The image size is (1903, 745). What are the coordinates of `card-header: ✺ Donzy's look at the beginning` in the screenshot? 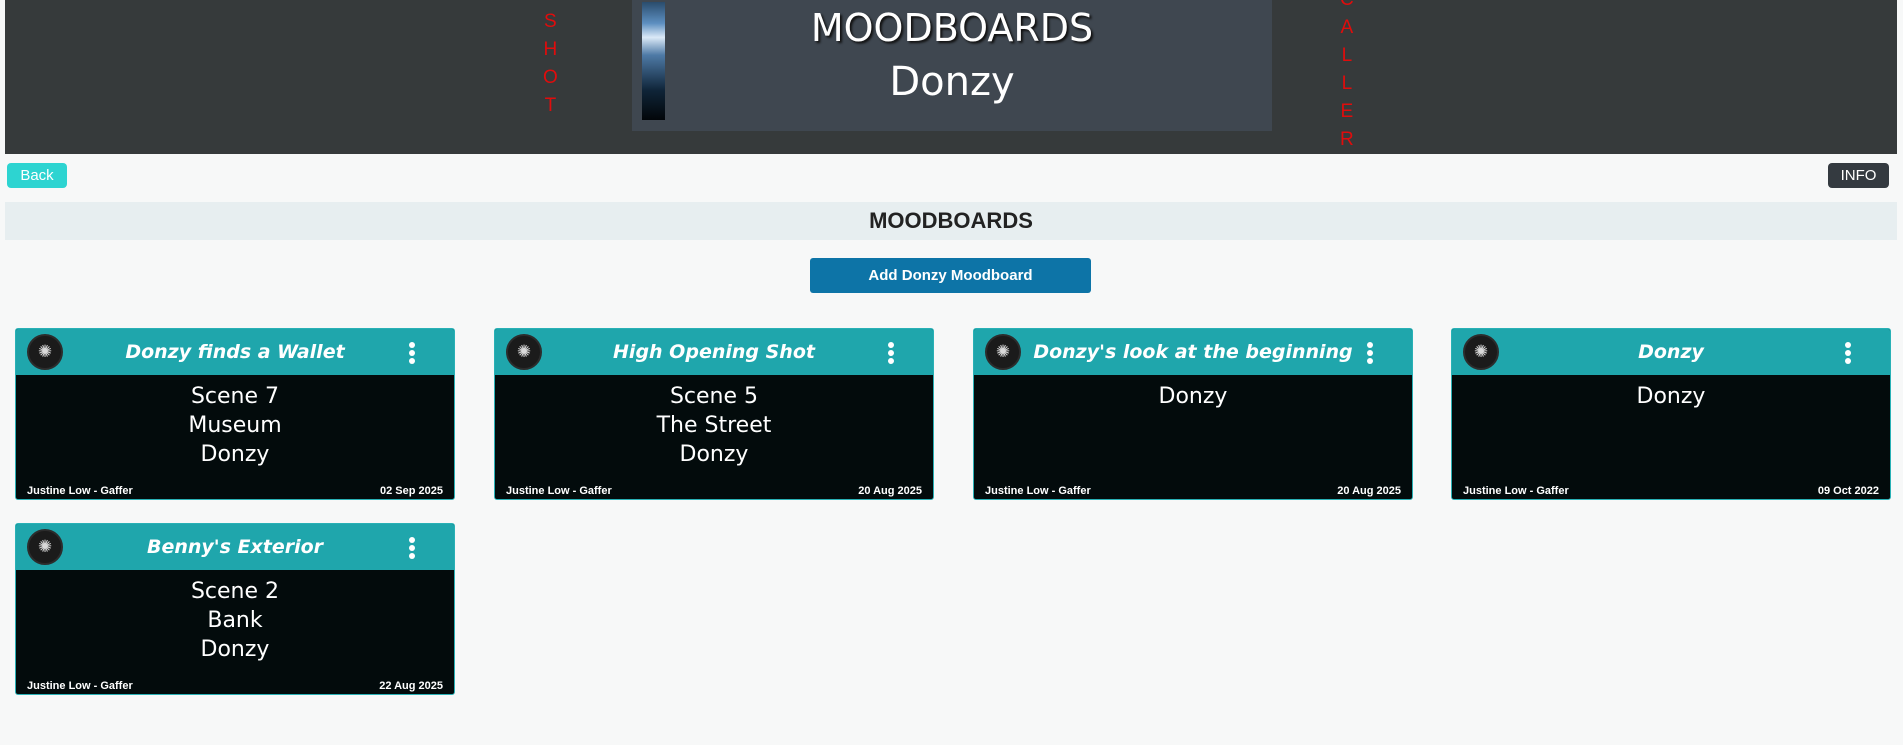 It's located at (1193, 352).